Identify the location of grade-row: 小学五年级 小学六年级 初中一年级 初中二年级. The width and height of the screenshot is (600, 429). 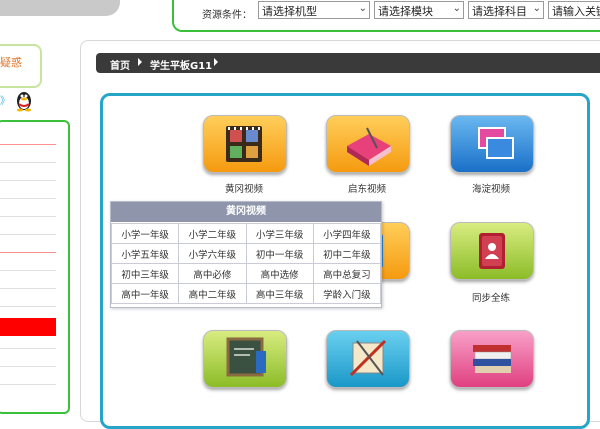
(246, 253).